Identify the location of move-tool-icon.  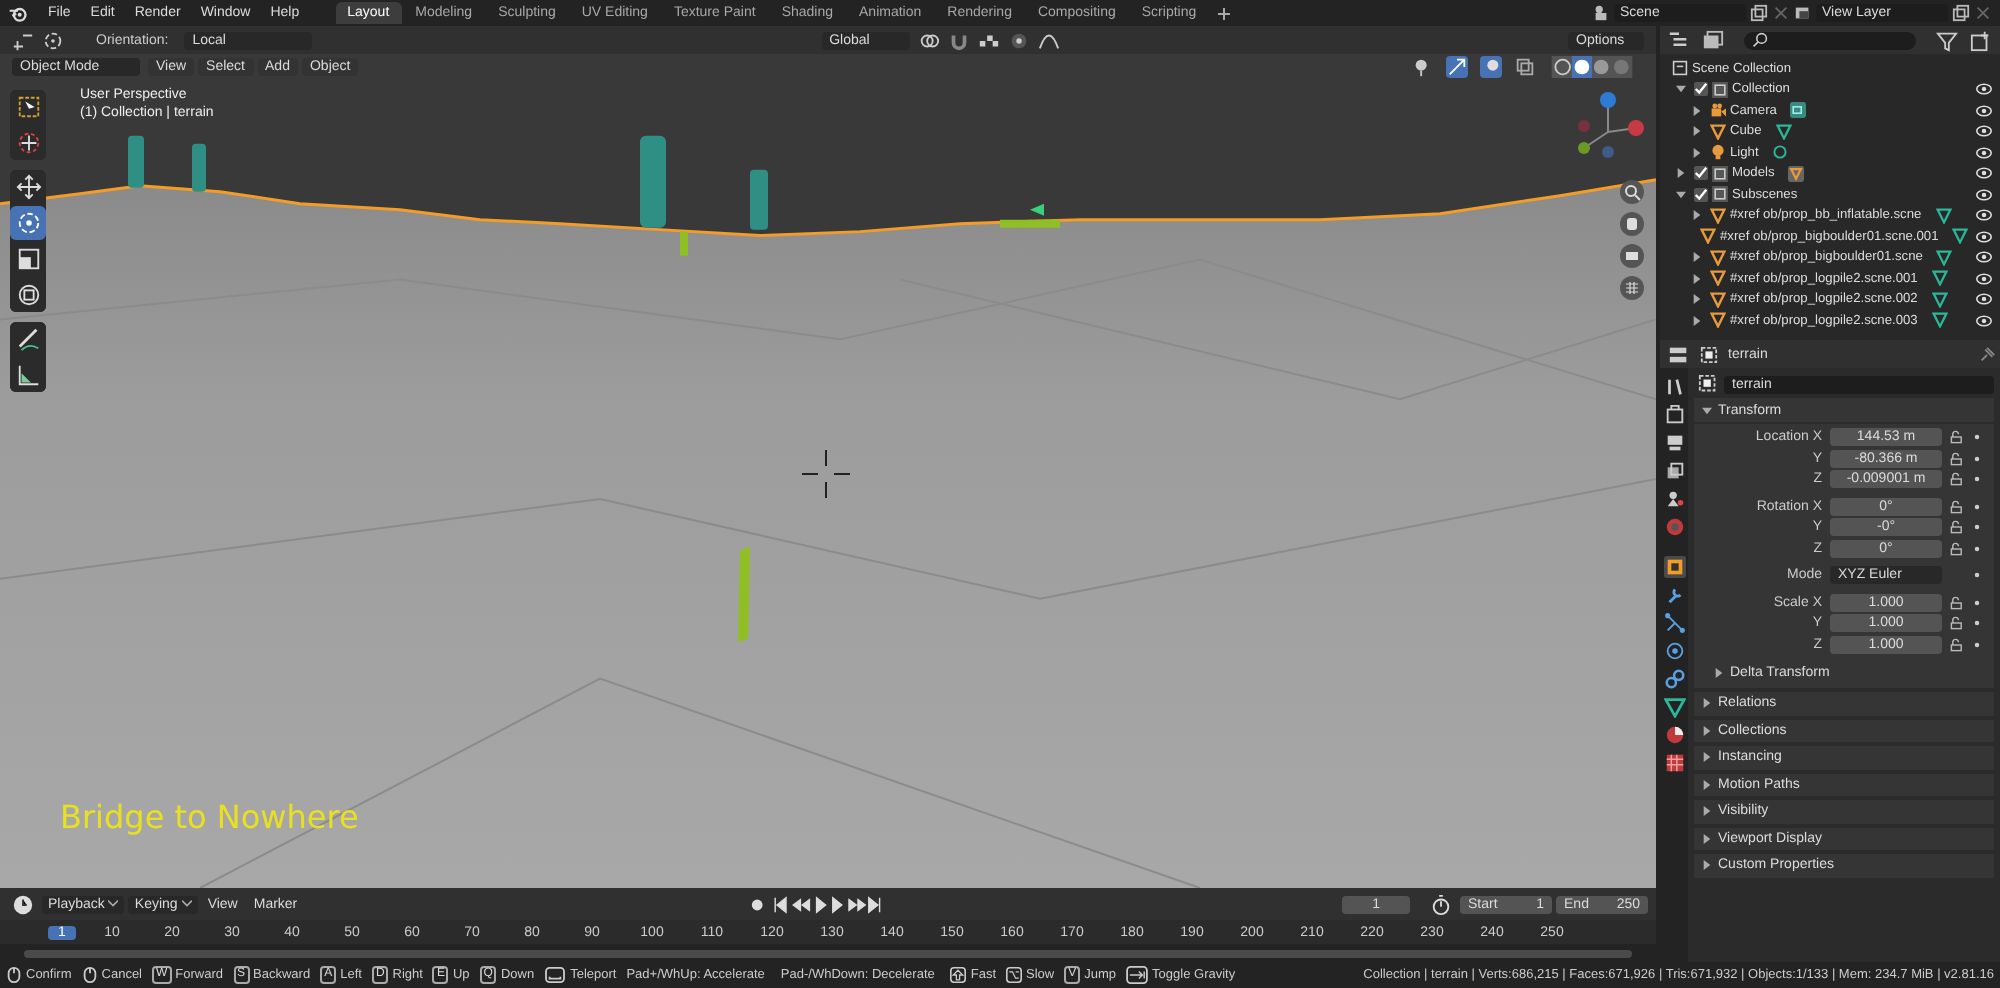
(28, 187).